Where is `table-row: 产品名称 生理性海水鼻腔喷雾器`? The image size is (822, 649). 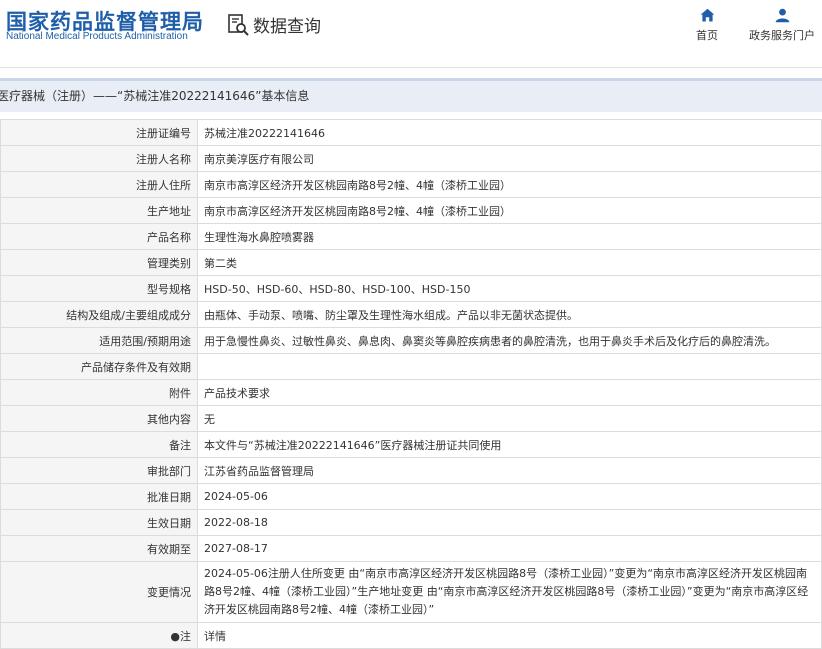
table-row: 产品名称 生理性海水鼻腔喷雾器 is located at coordinates (411, 236).